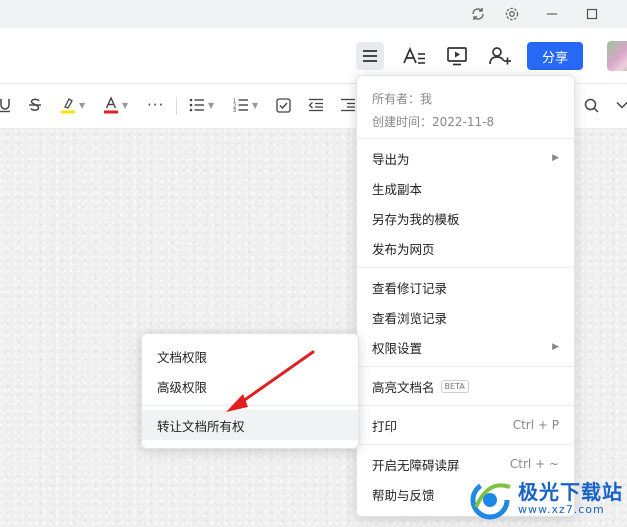 This screenshot has height=527, width=627. I want to click on menu-item-label: 权限设置, so click(397, 348).